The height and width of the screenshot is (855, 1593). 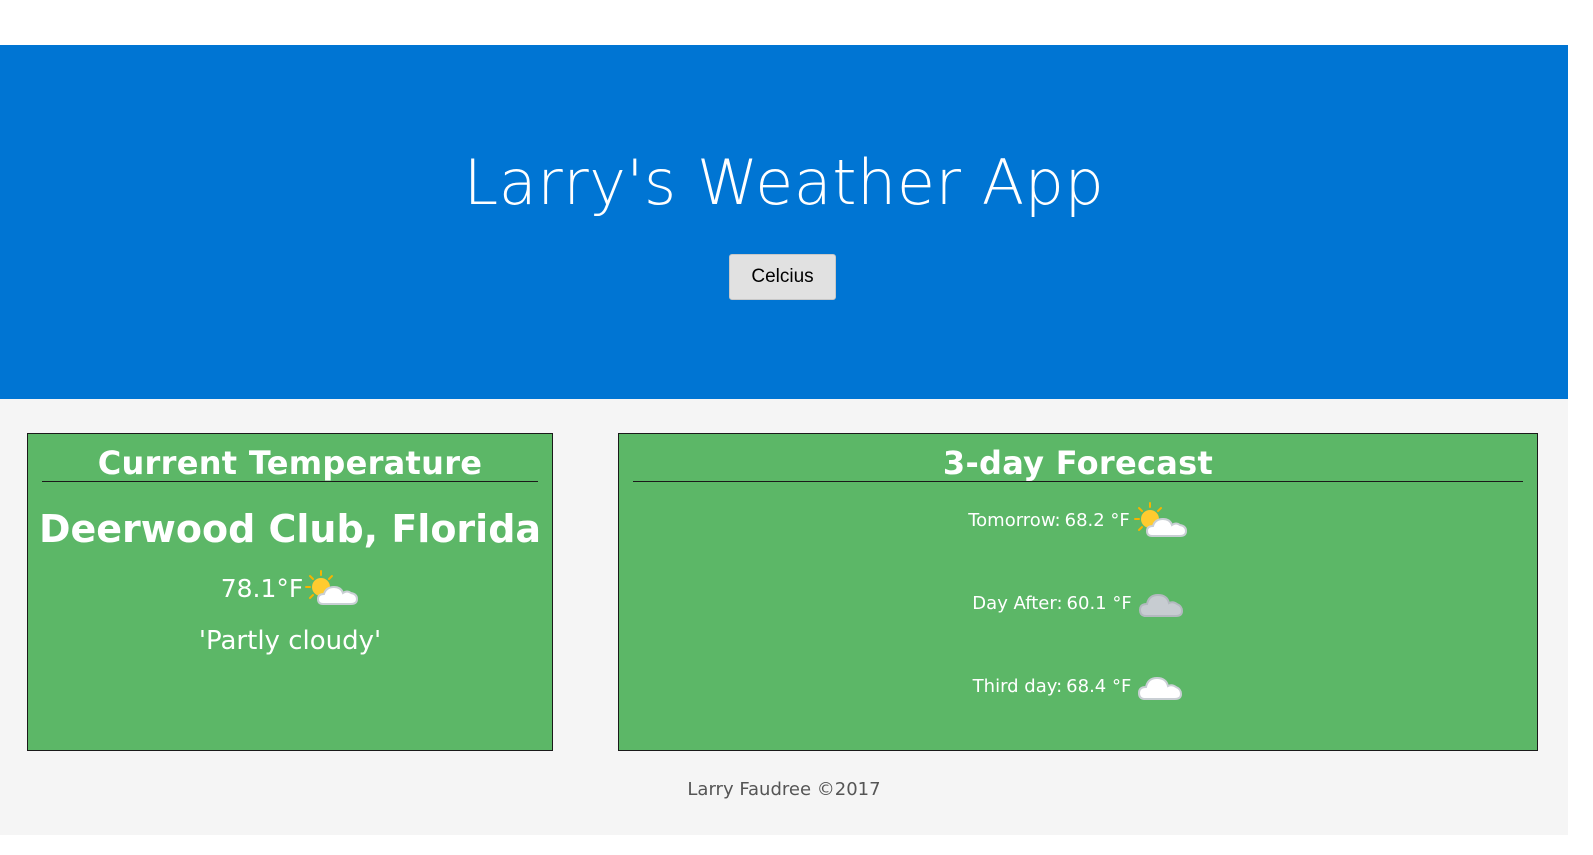 What do you see at coordinates (1099, 603) in the screenshot?
I see `forecast-day-temp: 60.1 °F` at bounding box center [1099, 603].